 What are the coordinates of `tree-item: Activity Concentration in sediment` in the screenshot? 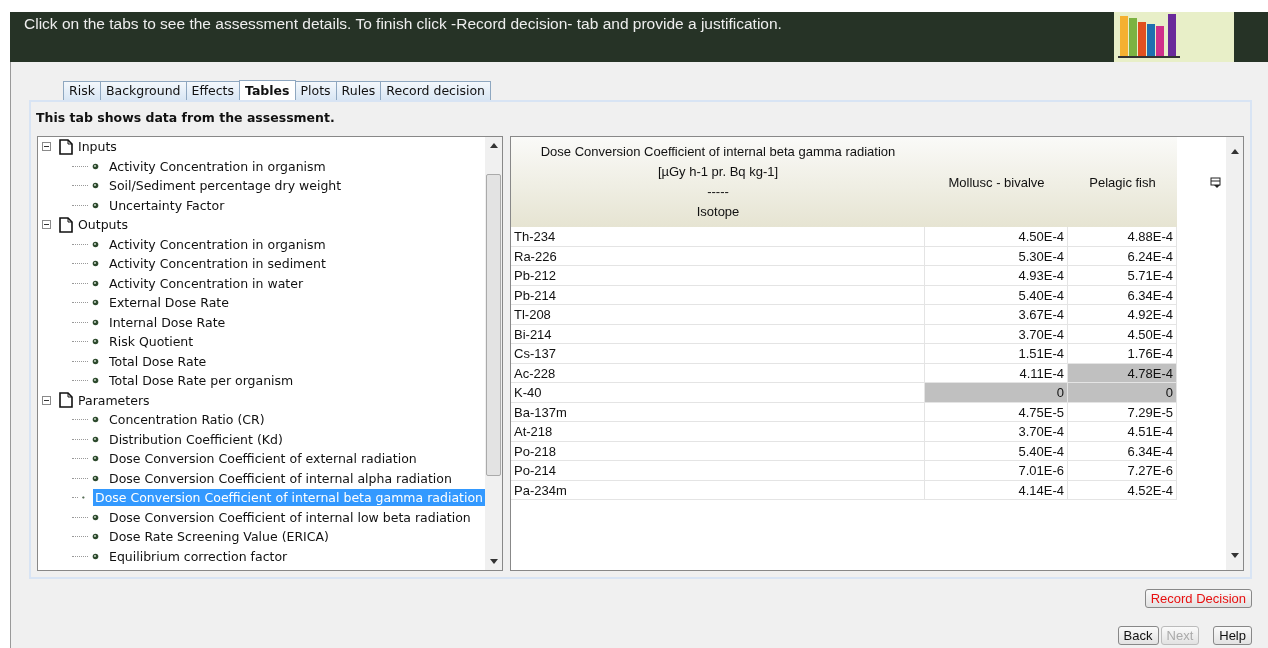 It's located at (217, 264).